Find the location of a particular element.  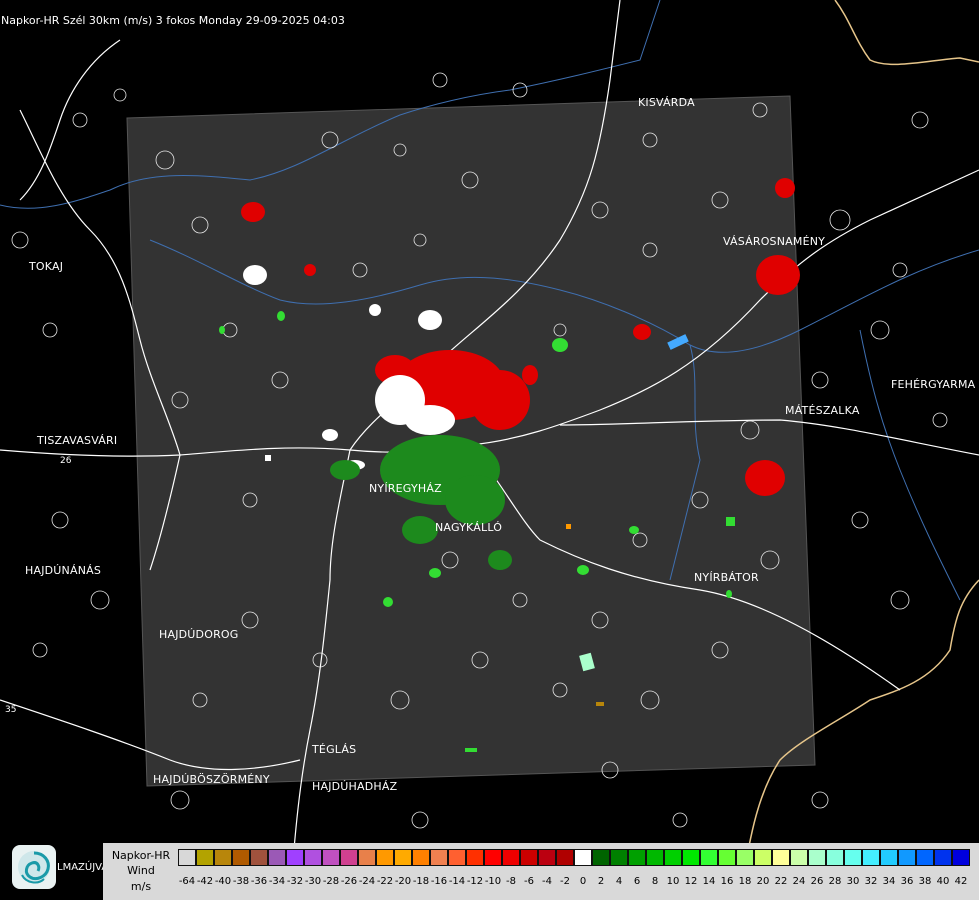

city-label-vasarosnameny: VÁSÁROSNAMÉNY is located at coordinates (774, 241).